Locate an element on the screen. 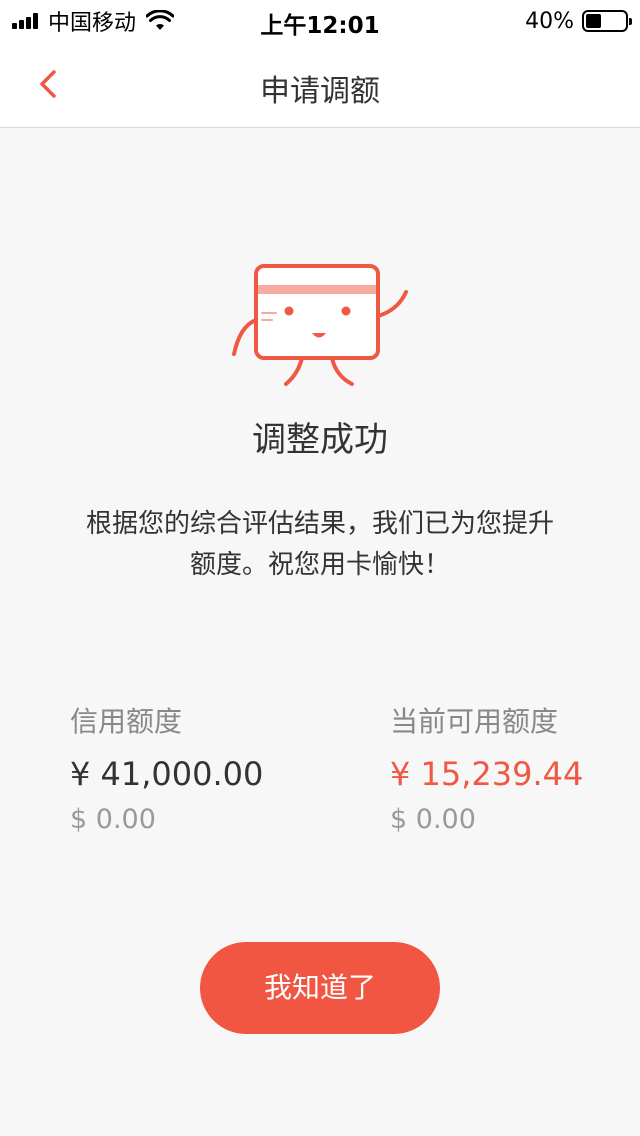 Image resolution: width=640 pixels, height=1136 pixels. available-limit-usd: $ 0.00 is located at coordinates (433, 819).